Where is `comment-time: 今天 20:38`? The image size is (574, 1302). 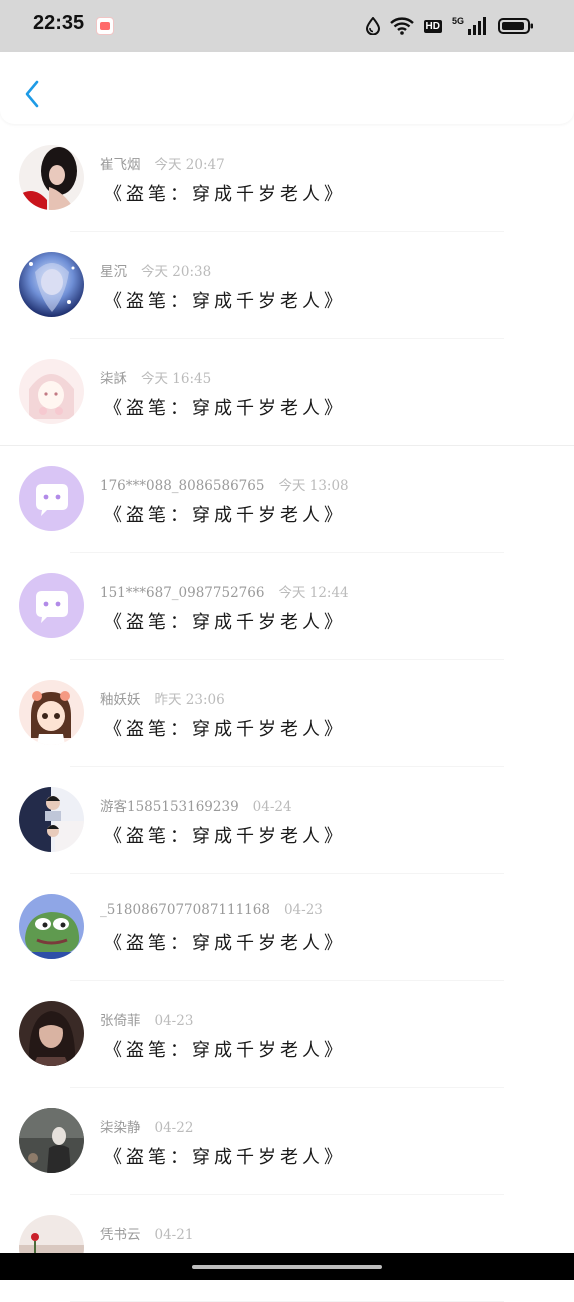 comment-time: 今天 20:38 is located at coordinates (176, 272).